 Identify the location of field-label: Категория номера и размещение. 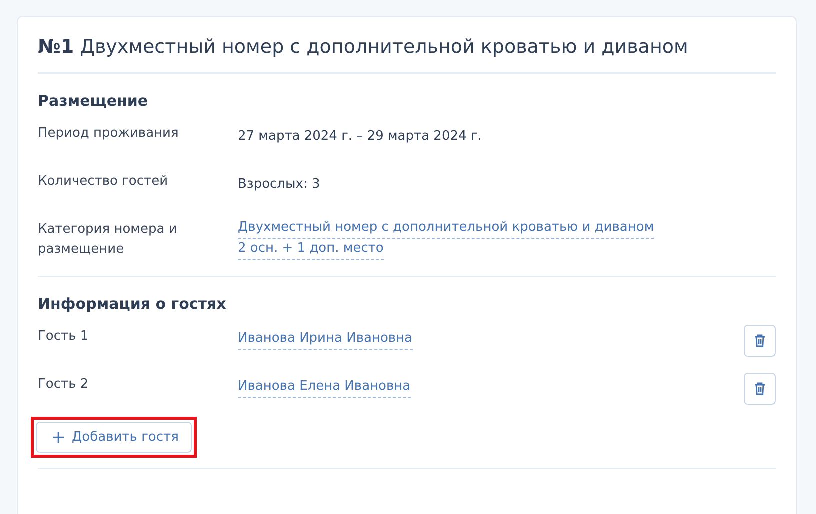
(108, 239).